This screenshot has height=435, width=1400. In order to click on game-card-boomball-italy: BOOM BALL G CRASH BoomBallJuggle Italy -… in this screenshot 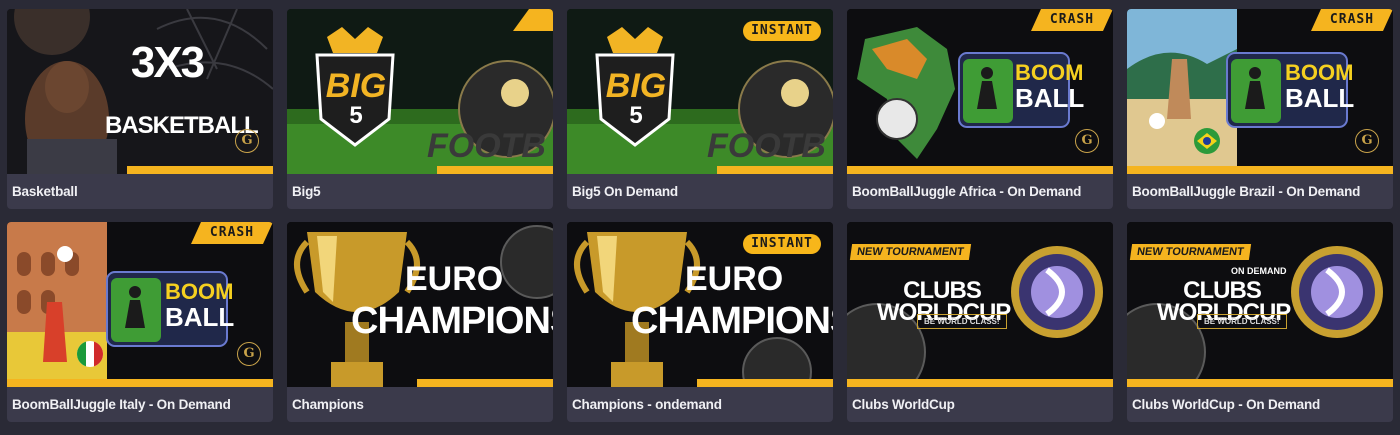, I will do `click(140, 322)`.